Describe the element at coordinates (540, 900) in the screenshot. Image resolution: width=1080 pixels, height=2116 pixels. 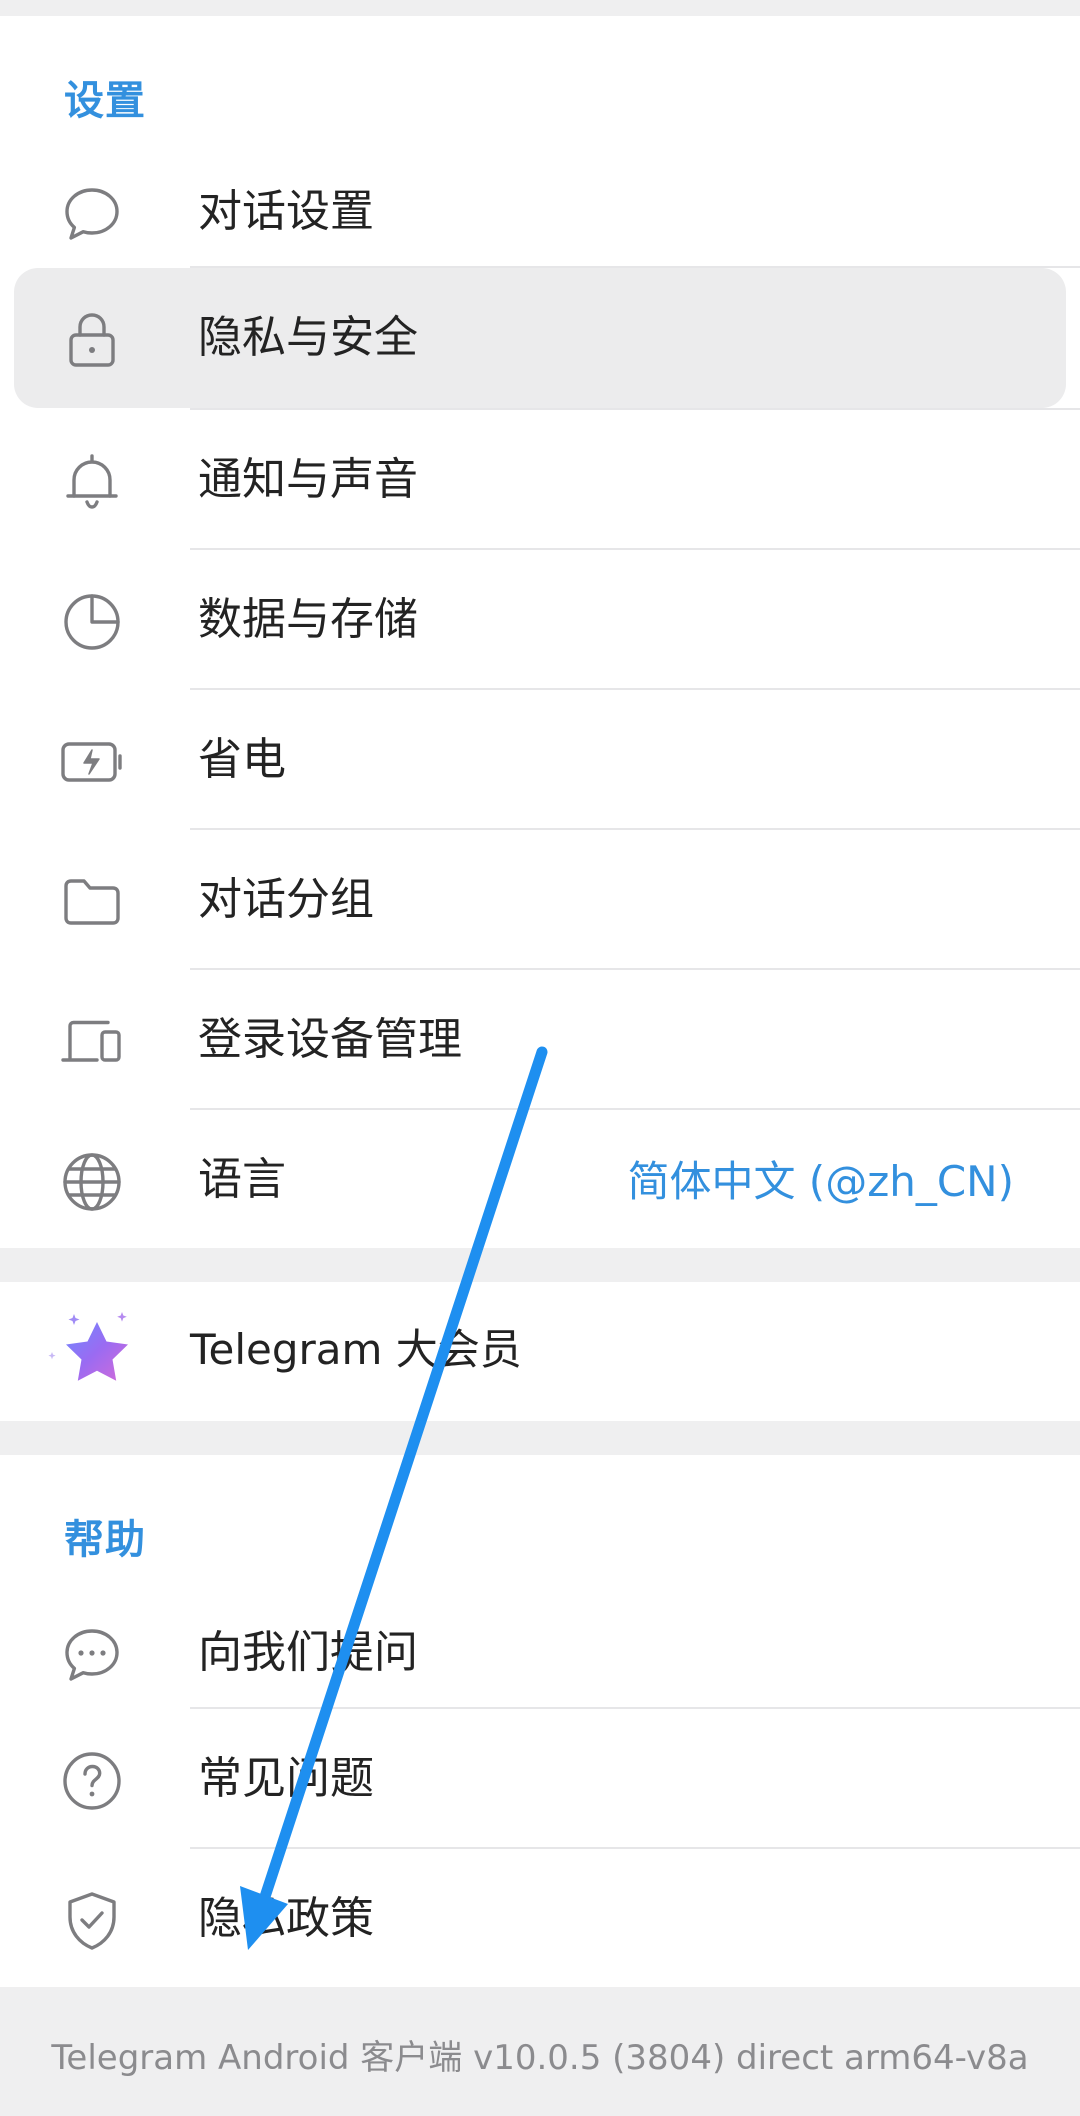
I see `settings-item-chat-folders: 对话分组` at that location.